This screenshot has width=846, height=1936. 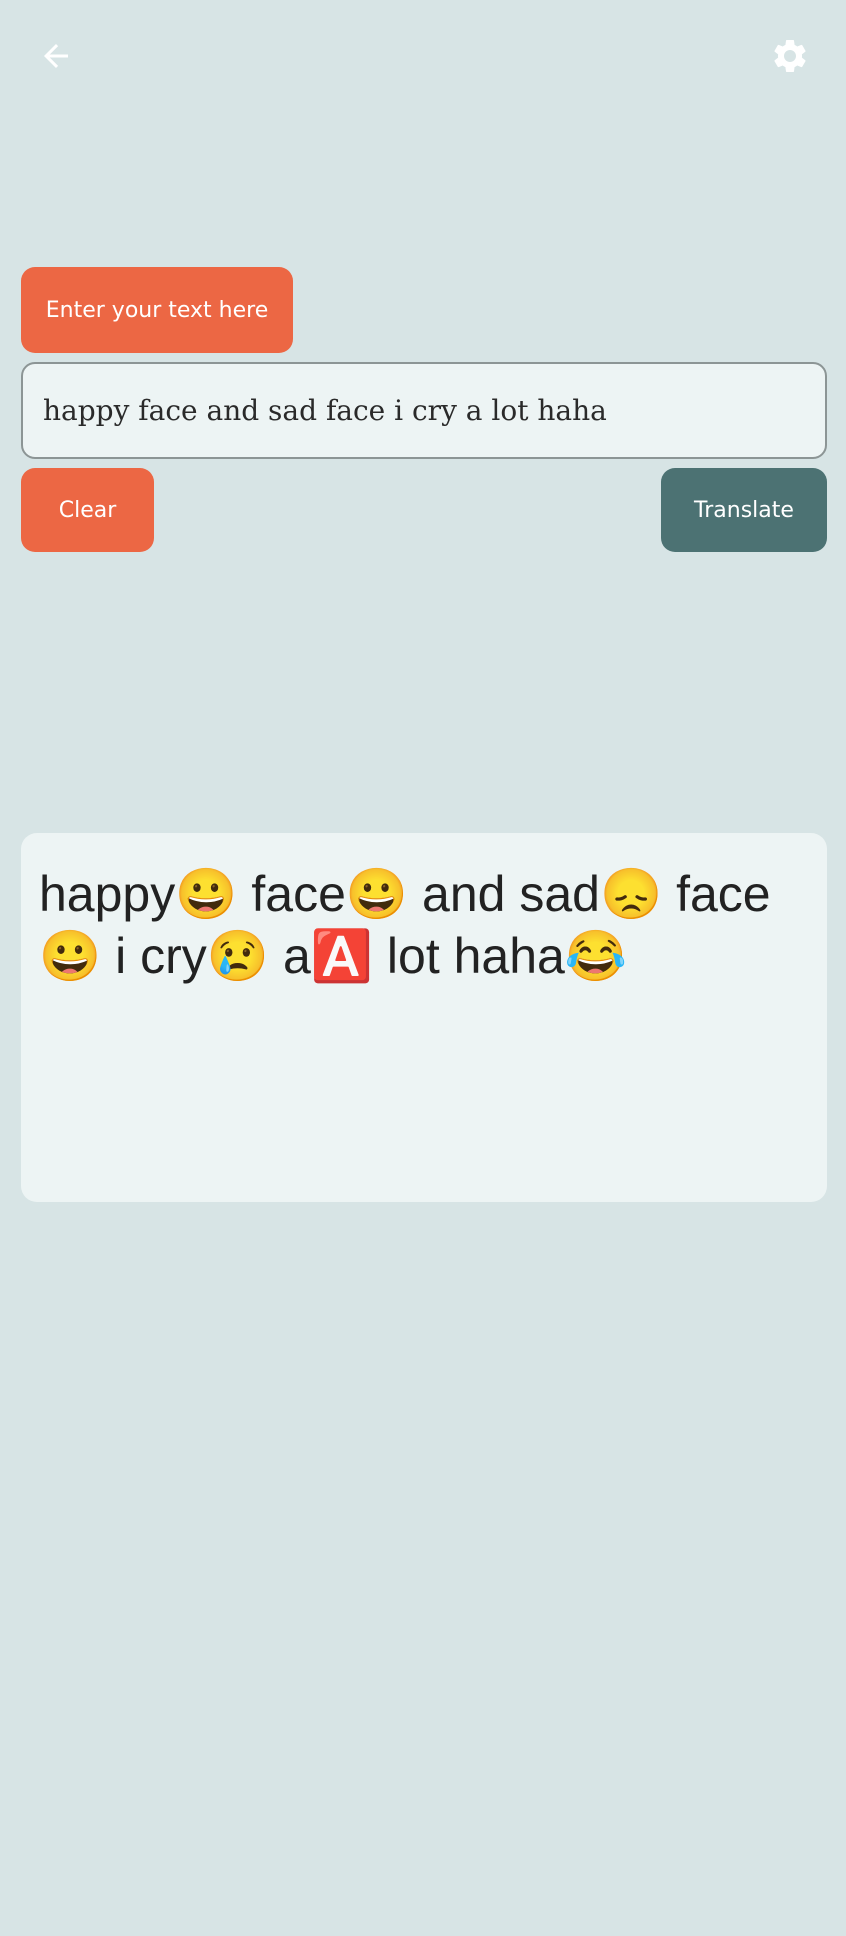 What do you see at coordinates (87, 510) in the screenshot?
I see `clear-button: Clear` at bounding box center [87, 510].